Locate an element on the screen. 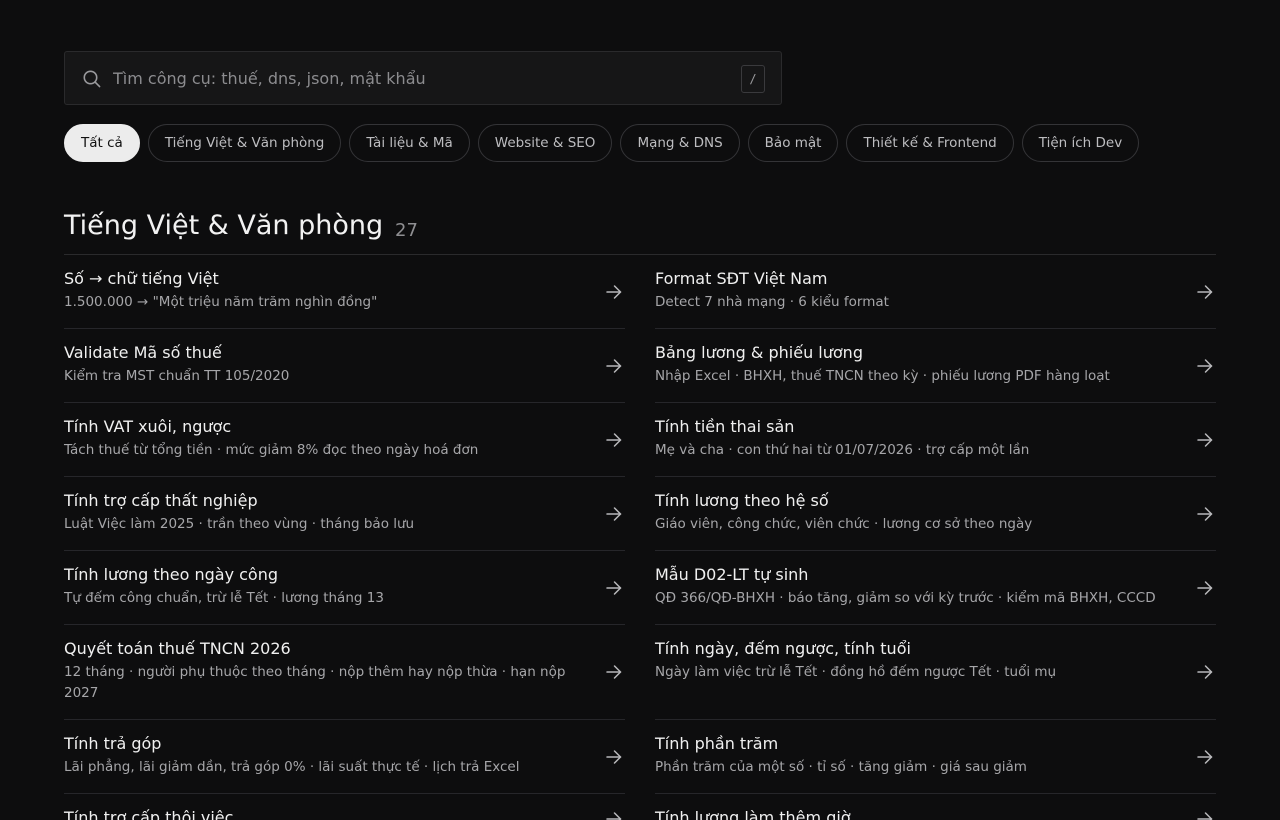  tool-title: Tính trợ cấp thôi việc is located at coordinates (149, 814).